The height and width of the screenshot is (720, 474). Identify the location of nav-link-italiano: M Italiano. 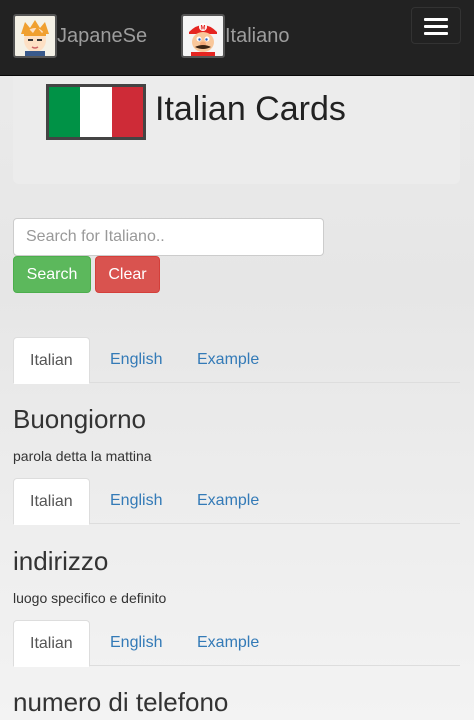
(235, 36).